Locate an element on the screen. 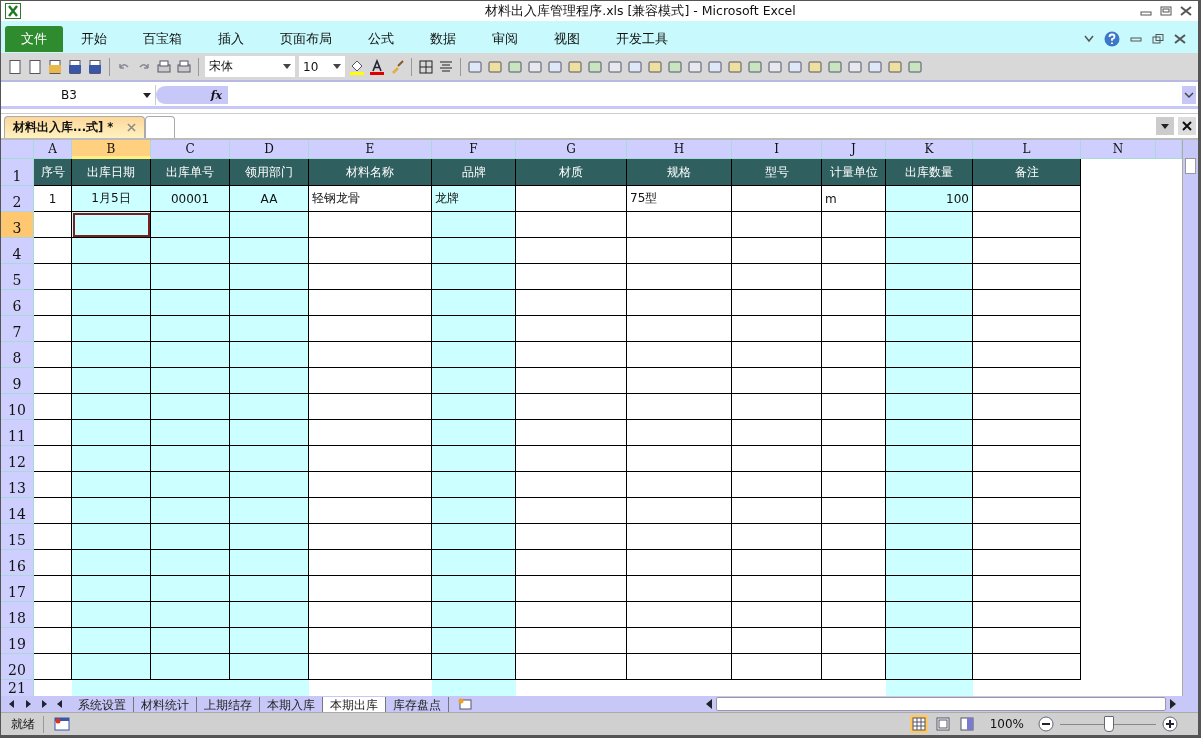  zoom-level: 100% is located at coordinates (1006, 724).